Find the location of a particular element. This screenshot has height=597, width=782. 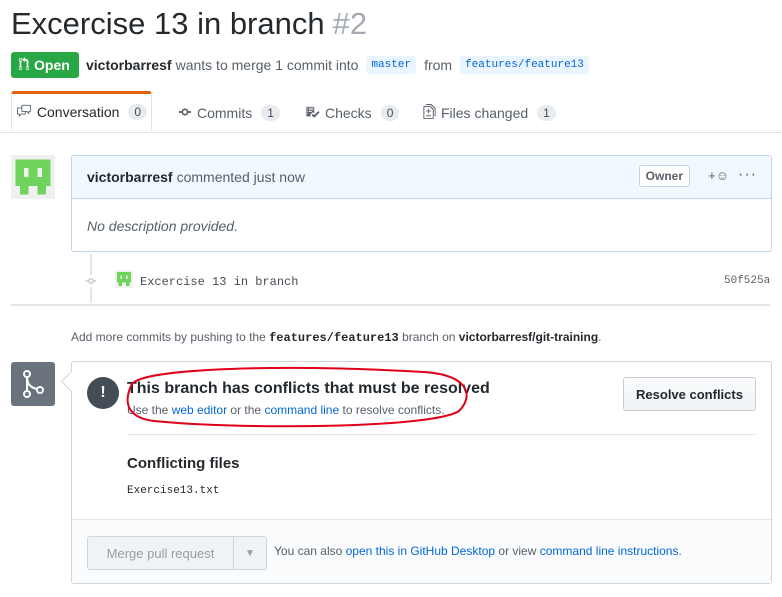

web-editor-link: web editor is located at coordinates (199, 410).